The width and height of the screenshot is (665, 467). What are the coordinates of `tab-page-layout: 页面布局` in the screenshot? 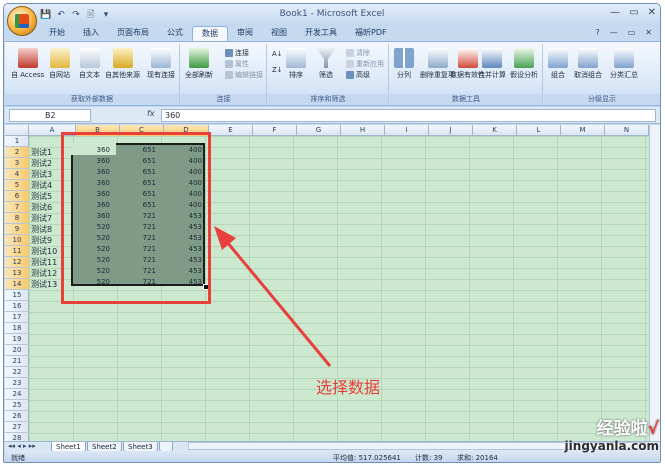 It's located at (133, 33).